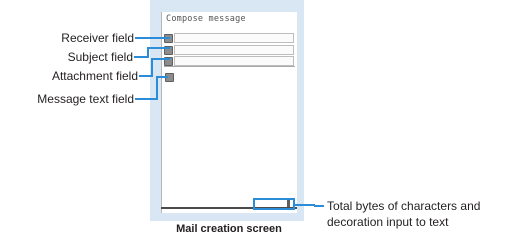 This screenshot has height=241, width=523. What do you see at coordinates (151, 88) in the screenshot?
I see `message-text-callout-line` at bounding box center [151, 88].